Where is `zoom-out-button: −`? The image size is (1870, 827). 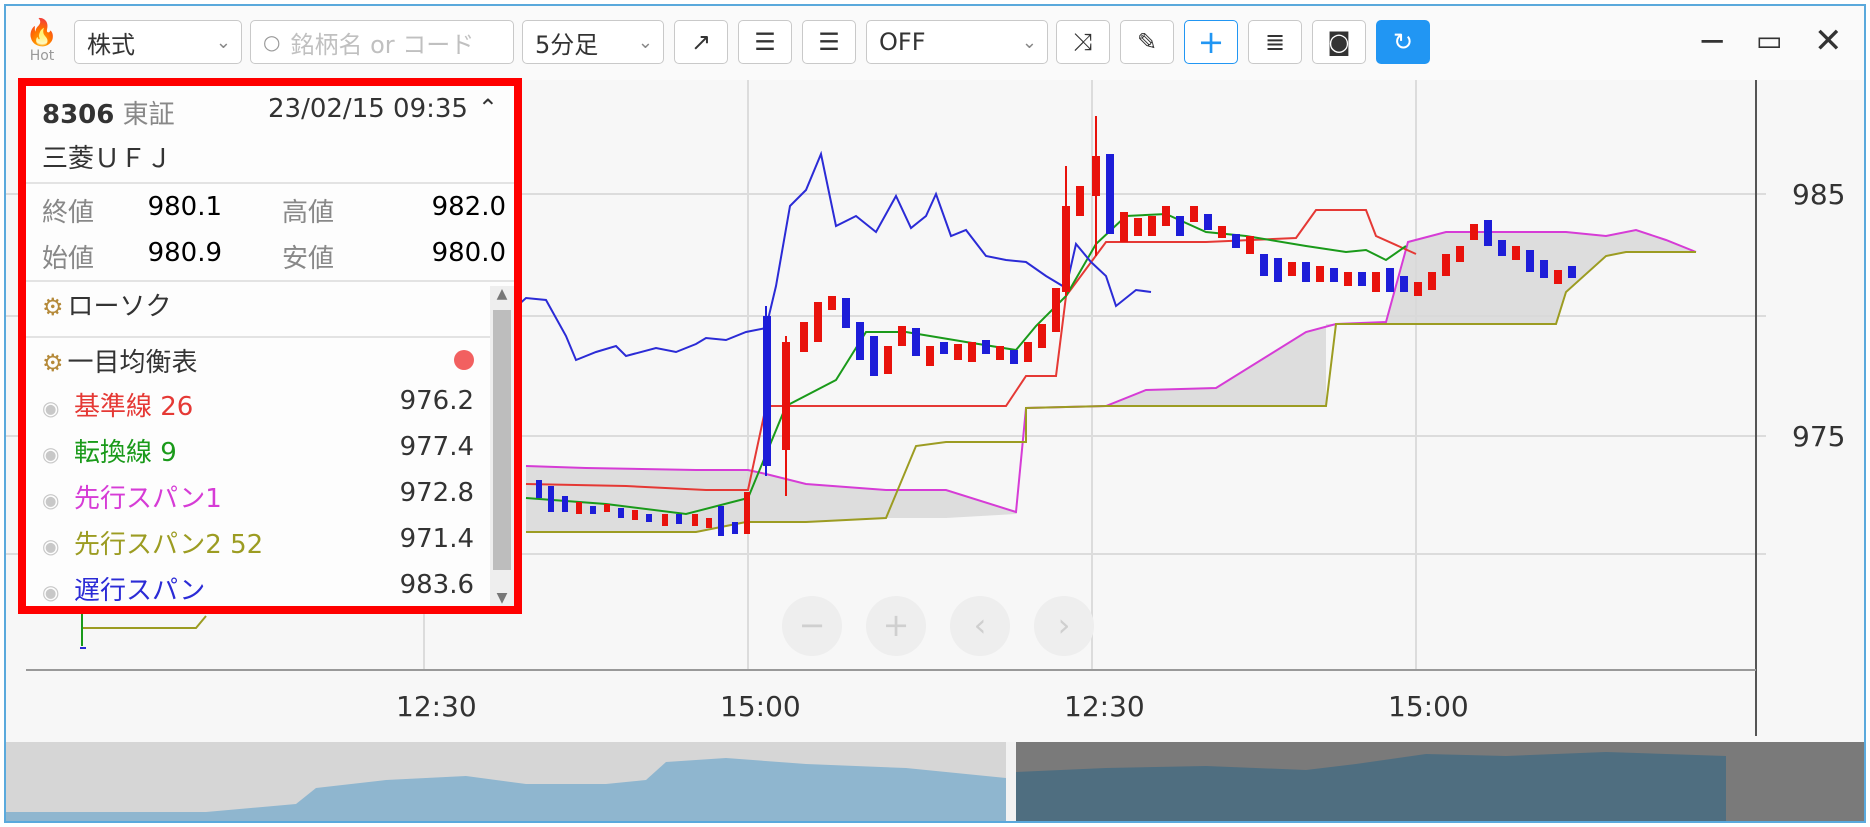
zoom-out-button: − is located at coordinates (812, 626).